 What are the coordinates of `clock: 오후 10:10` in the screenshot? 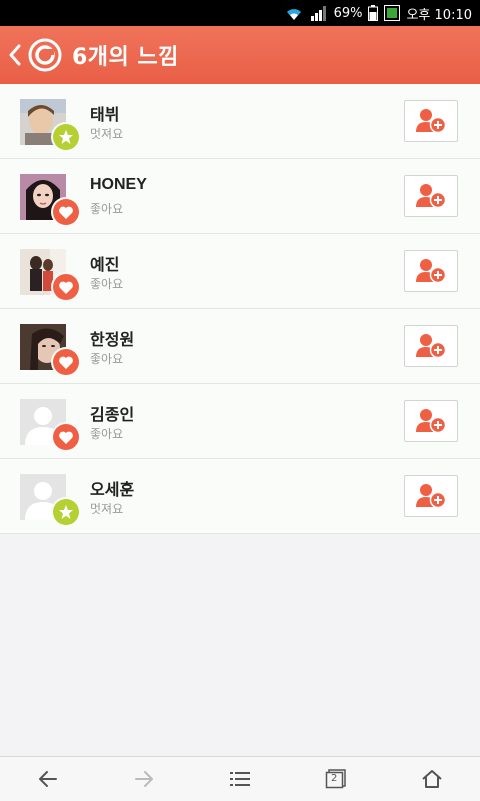 It's located at (439, 15).